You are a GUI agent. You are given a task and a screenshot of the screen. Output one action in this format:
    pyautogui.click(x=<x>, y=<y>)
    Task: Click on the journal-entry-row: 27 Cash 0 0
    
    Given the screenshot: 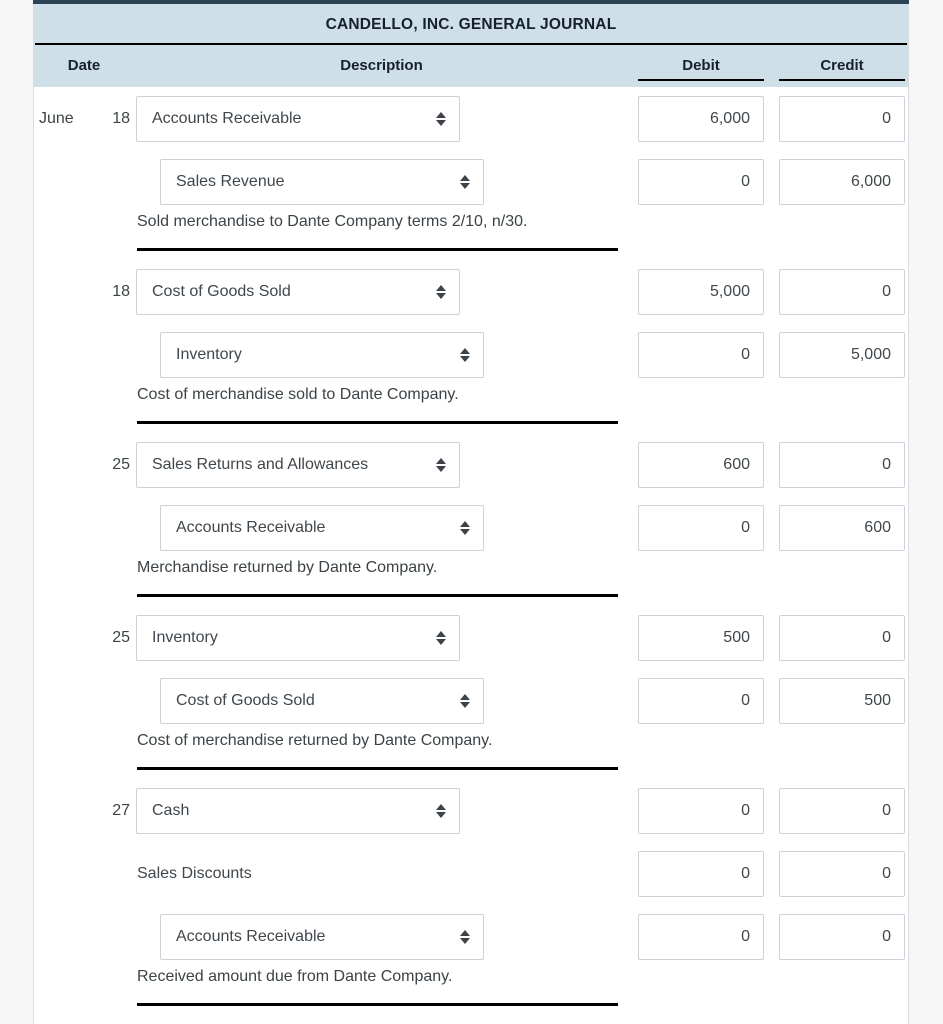 What is the action you would take?
    pyautogui.click(x=471, y=810)
    